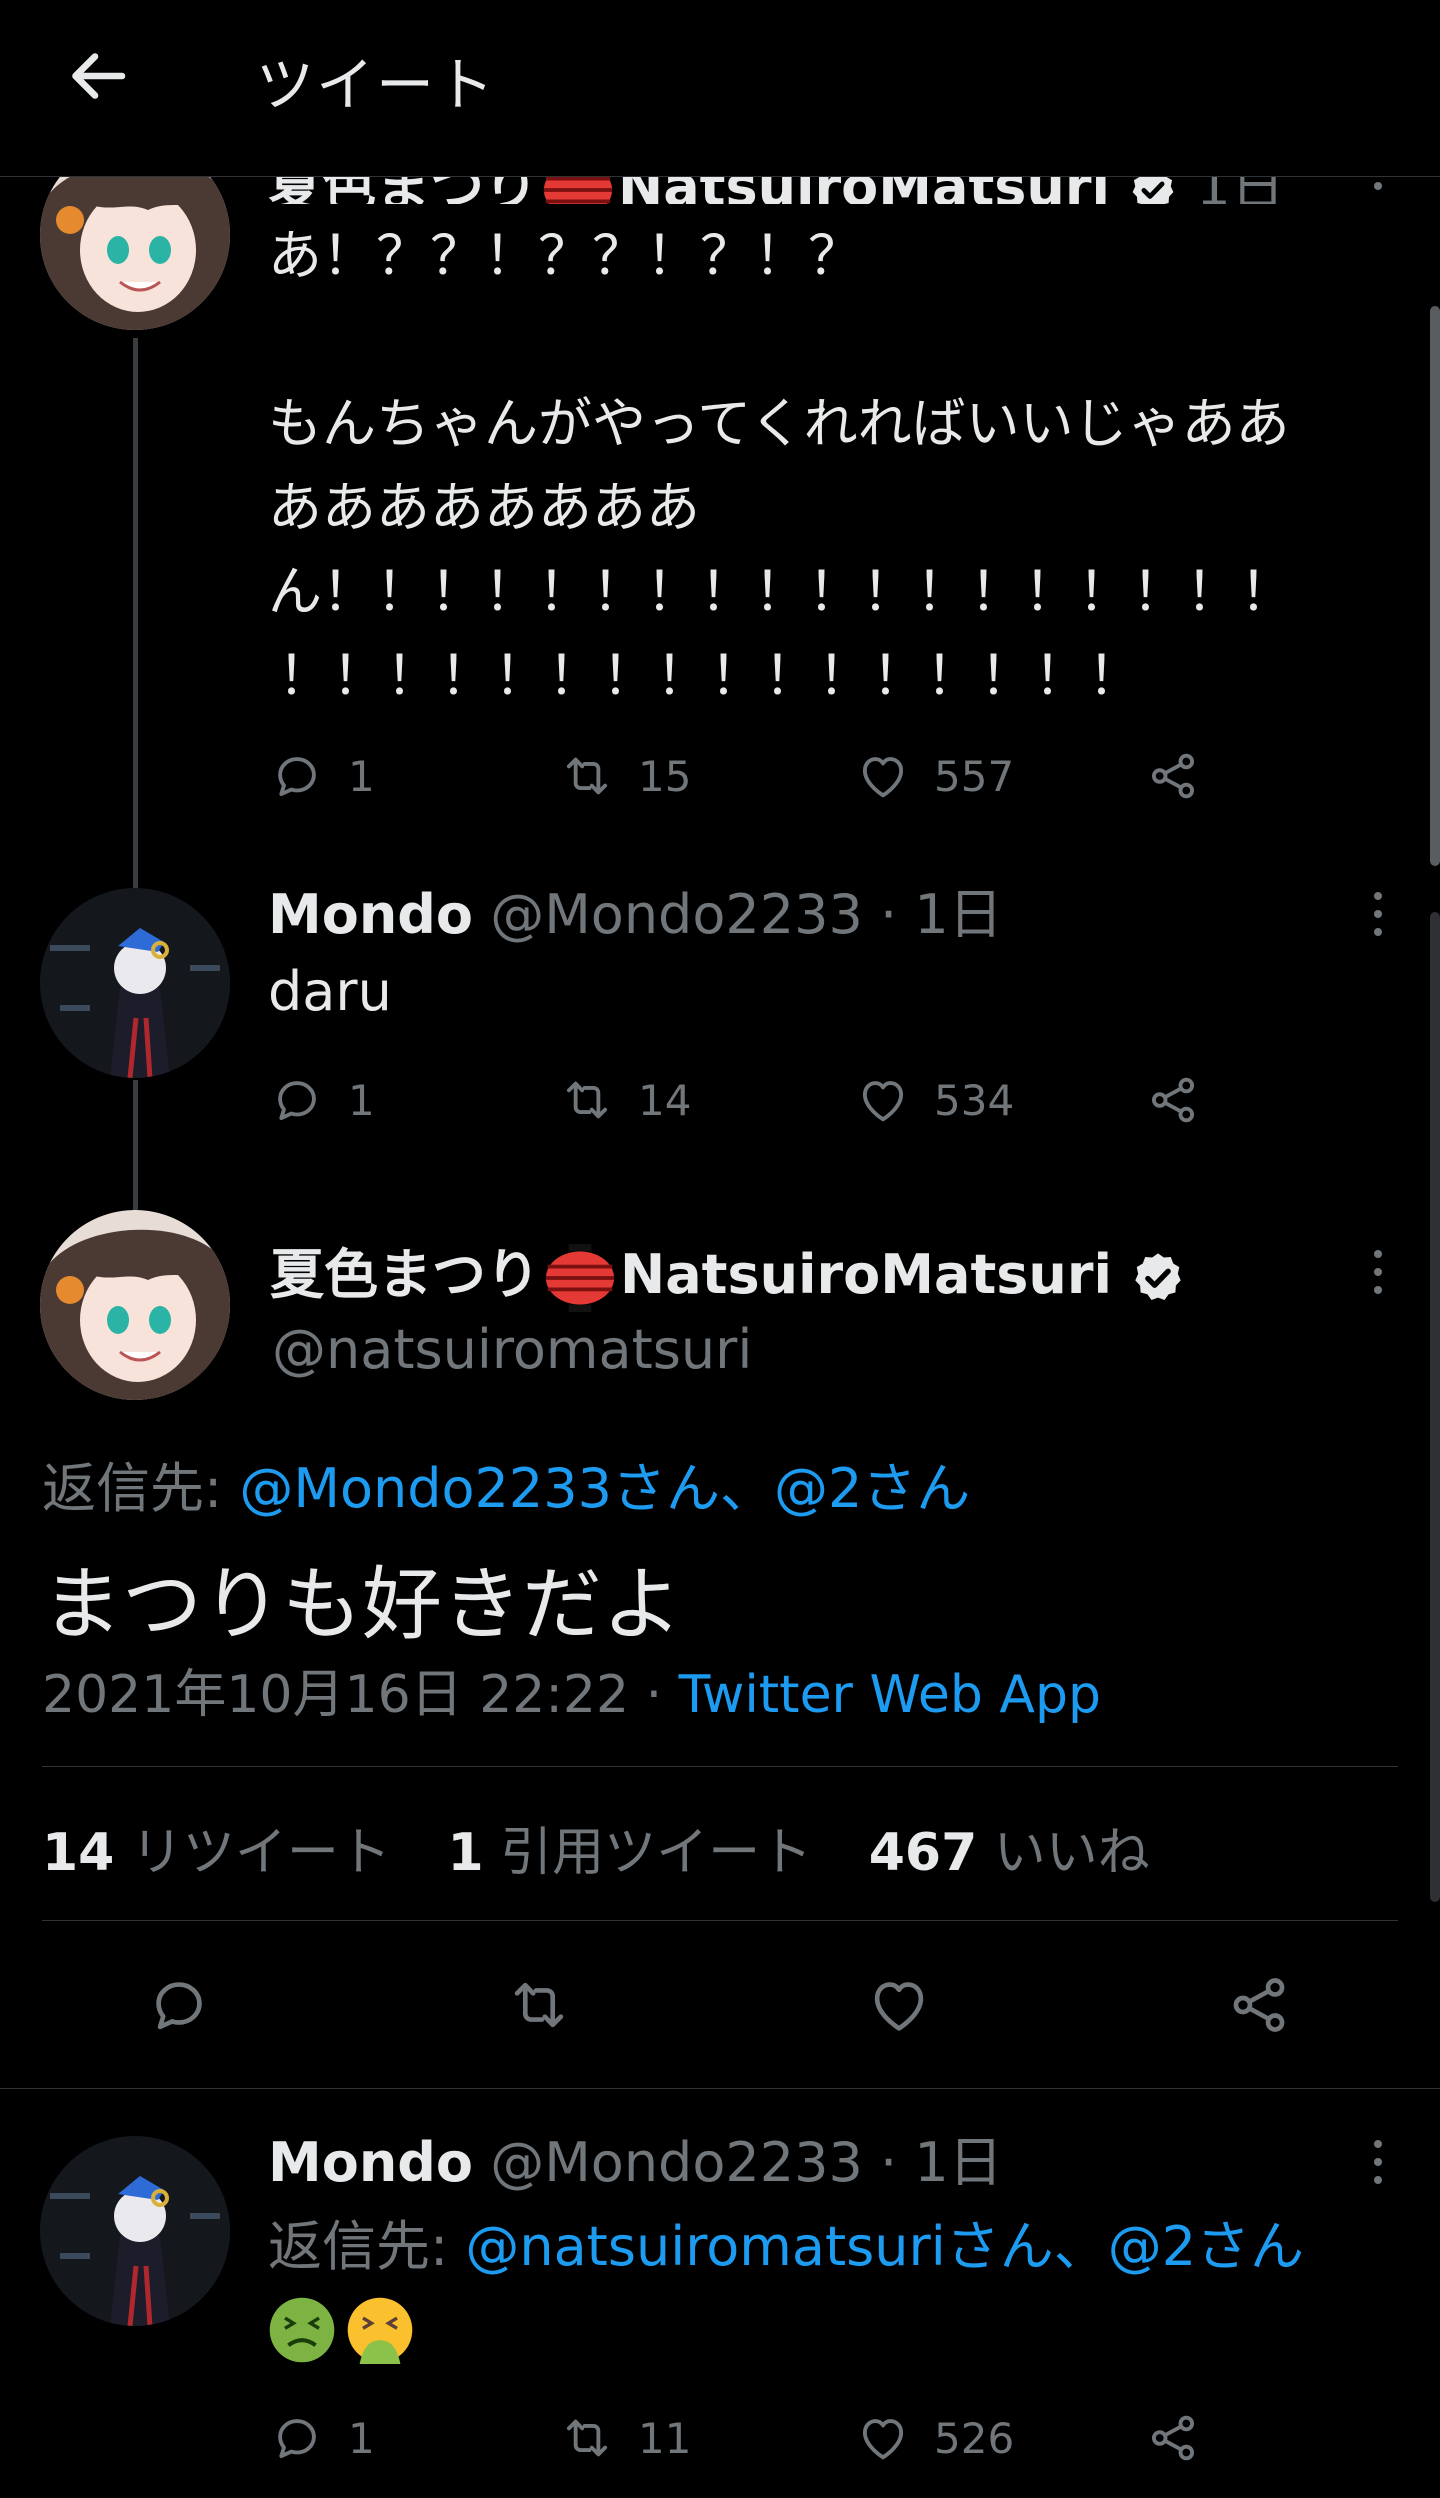 This screenshot has height=2498, width=1440. I want to click on quotes-count: 1, so click(465, 1853).